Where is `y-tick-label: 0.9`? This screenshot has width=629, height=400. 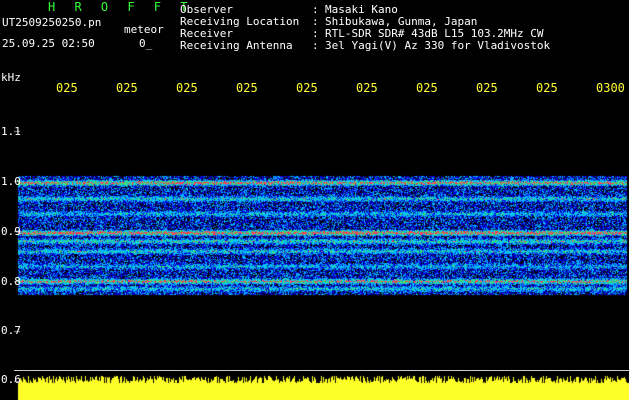 y-tick-label: 0.9 is located at coordinates (11, 231).